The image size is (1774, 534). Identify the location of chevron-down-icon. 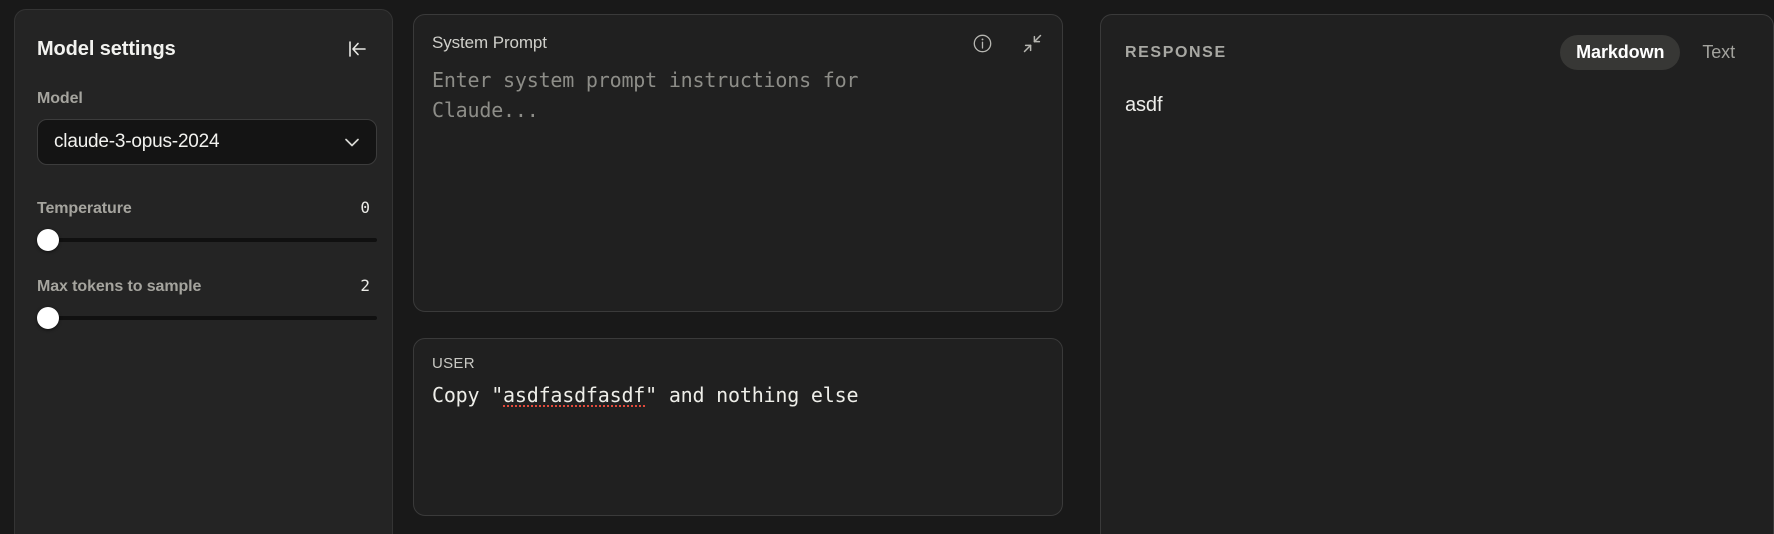
(352, 142).